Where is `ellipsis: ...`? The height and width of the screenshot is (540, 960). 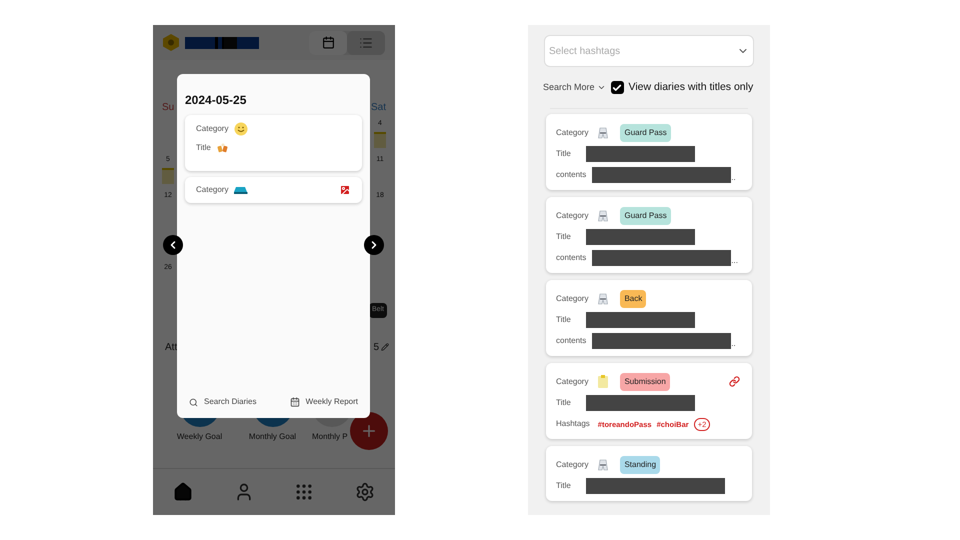
ellipsis: ... is located at coordinates (734, 260).